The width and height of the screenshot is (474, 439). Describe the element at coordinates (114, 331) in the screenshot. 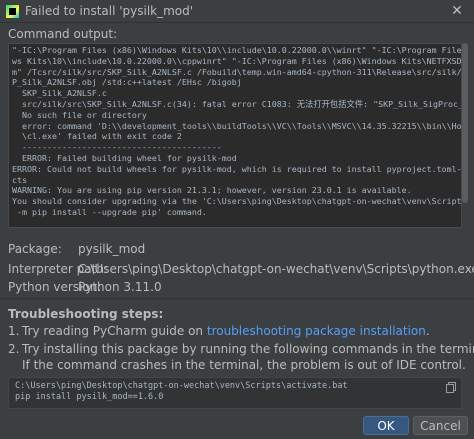

I see `step-1-text: Try reading PyCharm guide on` at that location.